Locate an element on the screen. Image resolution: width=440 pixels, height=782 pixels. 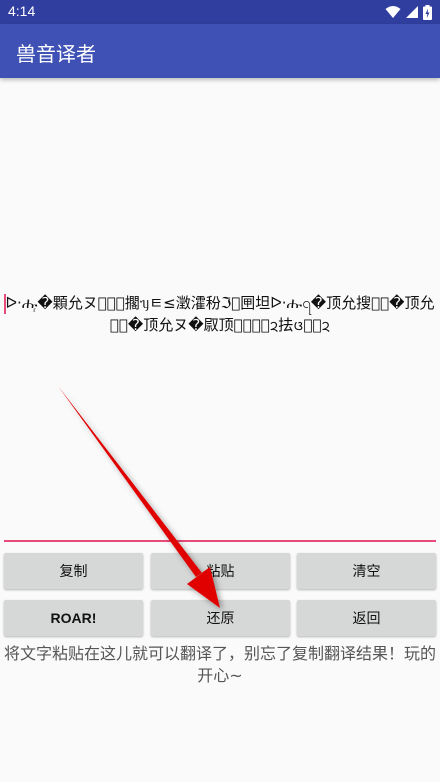
status-bar: 4:14 is located at coordinates (220, 12).